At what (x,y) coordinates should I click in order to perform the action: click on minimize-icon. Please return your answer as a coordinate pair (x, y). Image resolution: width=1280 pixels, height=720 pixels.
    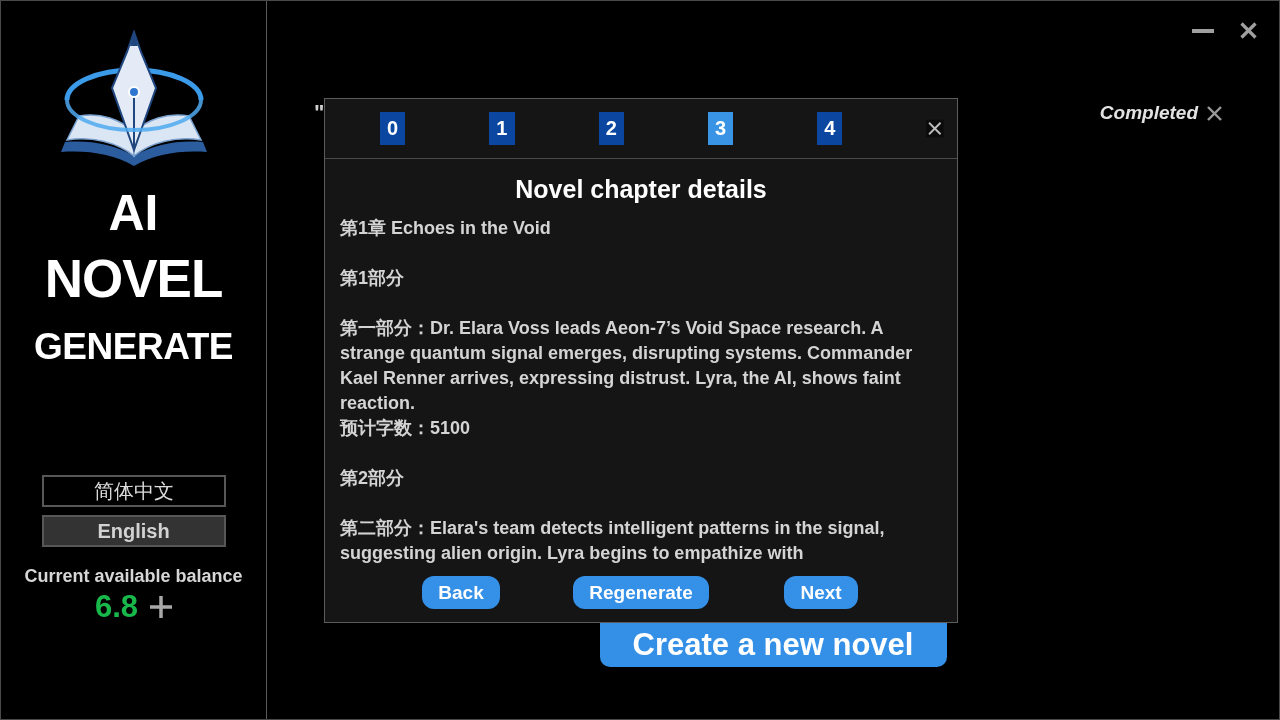
    Looking at the image, I should click on (1203, 30).